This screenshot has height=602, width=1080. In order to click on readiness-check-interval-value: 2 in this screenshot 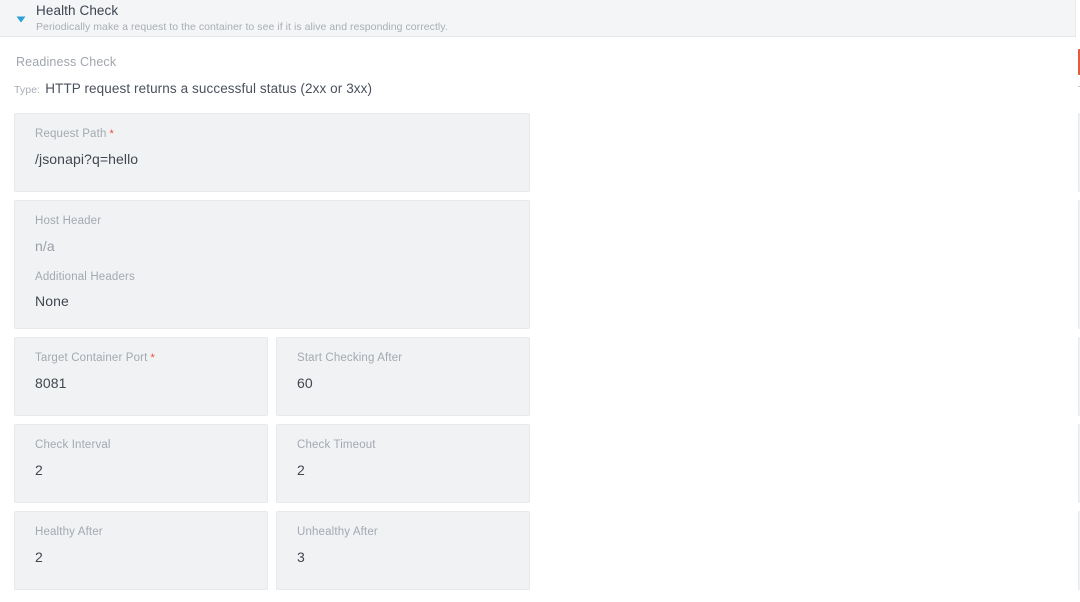, I will do `click(39, 469)`.